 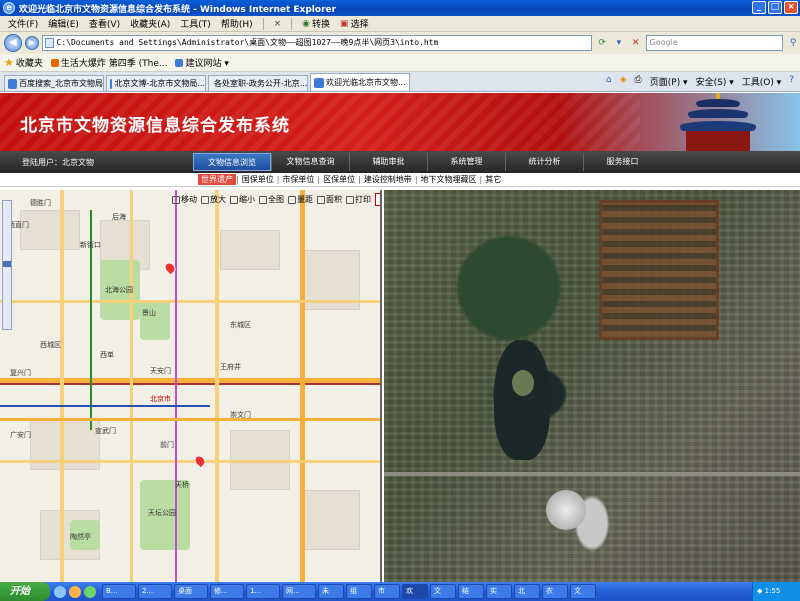 What do you see at coordinates (387, 591) in the screenshot?
I see `taskbar-item: 市` at bounding box center [387, 591].